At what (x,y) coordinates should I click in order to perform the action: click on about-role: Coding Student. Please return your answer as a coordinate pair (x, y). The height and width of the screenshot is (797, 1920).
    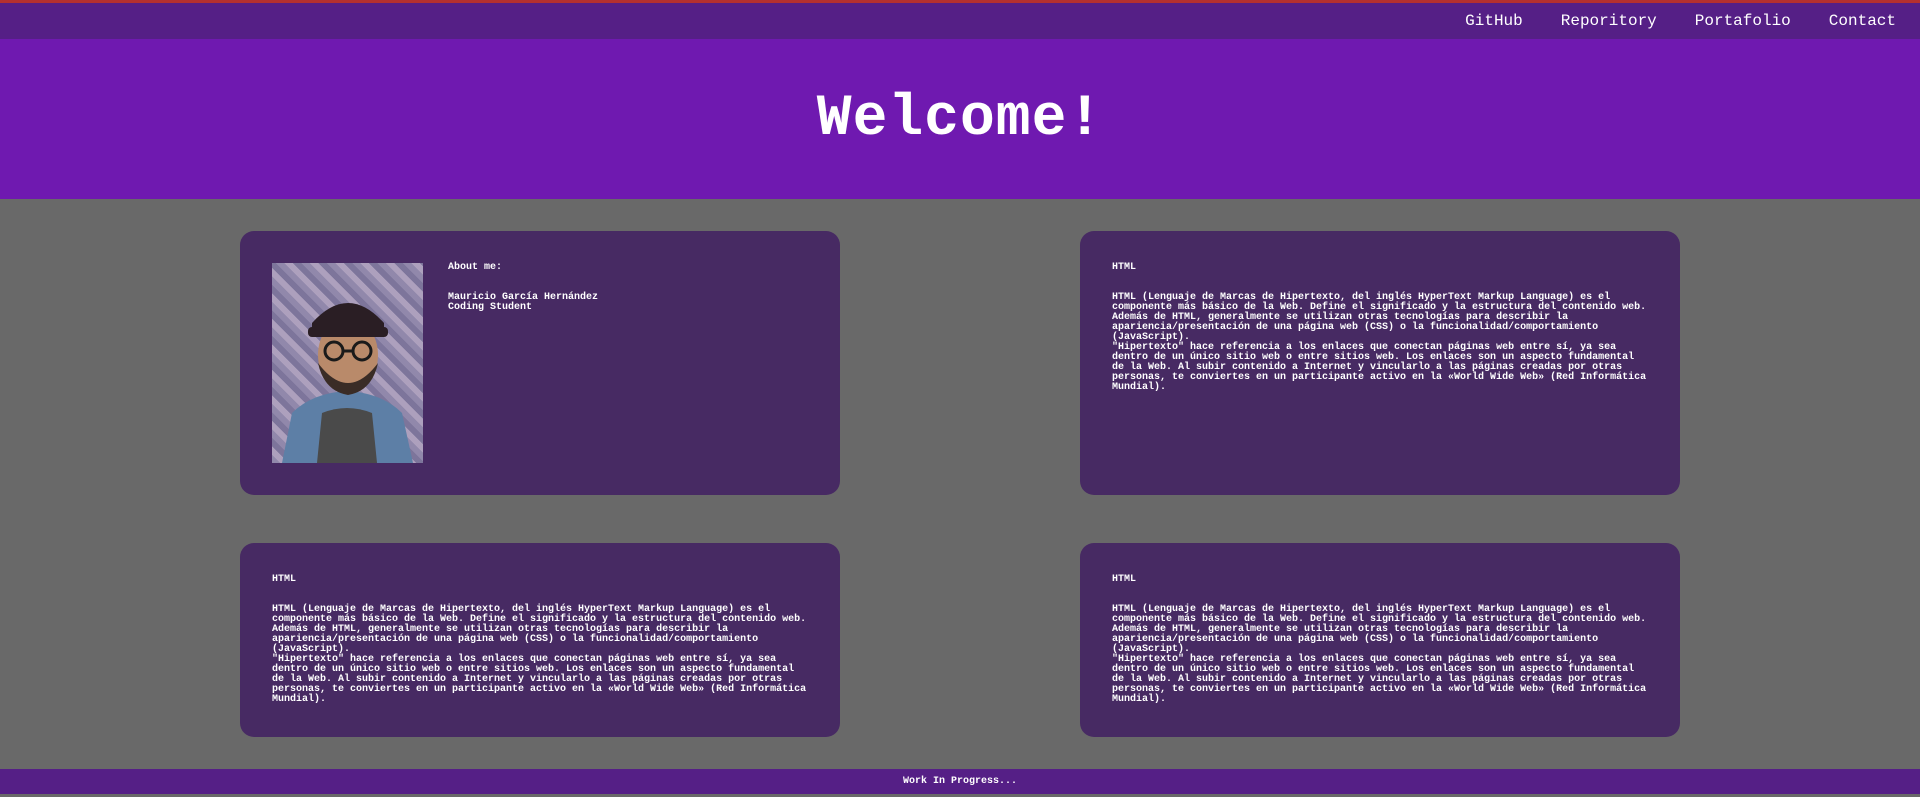
    Looking at the image, I should click on (490, 307).